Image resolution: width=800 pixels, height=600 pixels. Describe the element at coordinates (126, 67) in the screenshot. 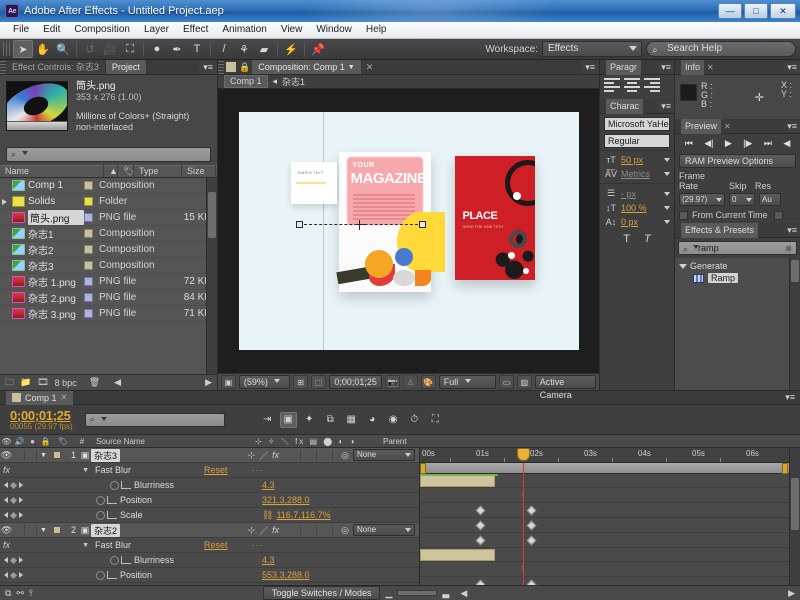

I see `tab-project: Project` at that location.